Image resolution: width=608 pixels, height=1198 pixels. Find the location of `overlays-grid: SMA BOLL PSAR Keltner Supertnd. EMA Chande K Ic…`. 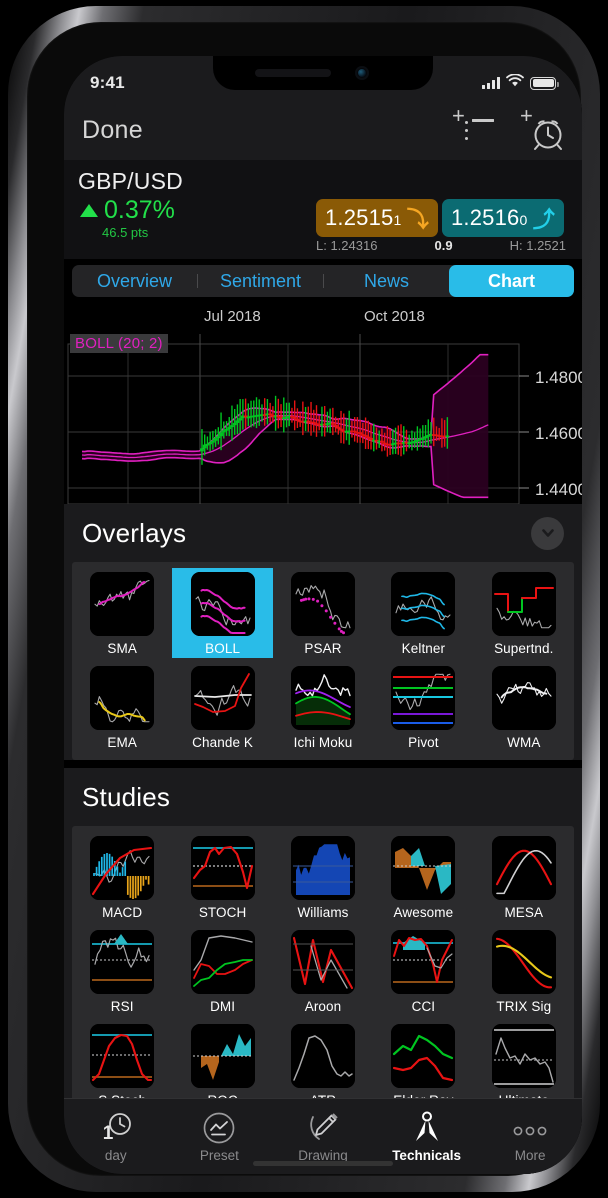

overlays-grid: SMA BOLL PSAR Keltner Supertnd. EMA Chande K Ic… is located at coordinates (323, 661).